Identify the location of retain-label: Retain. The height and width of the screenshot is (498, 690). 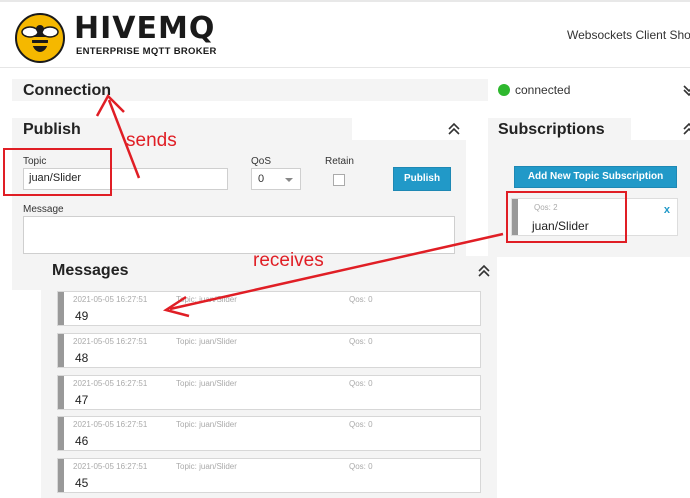
(339, 161).